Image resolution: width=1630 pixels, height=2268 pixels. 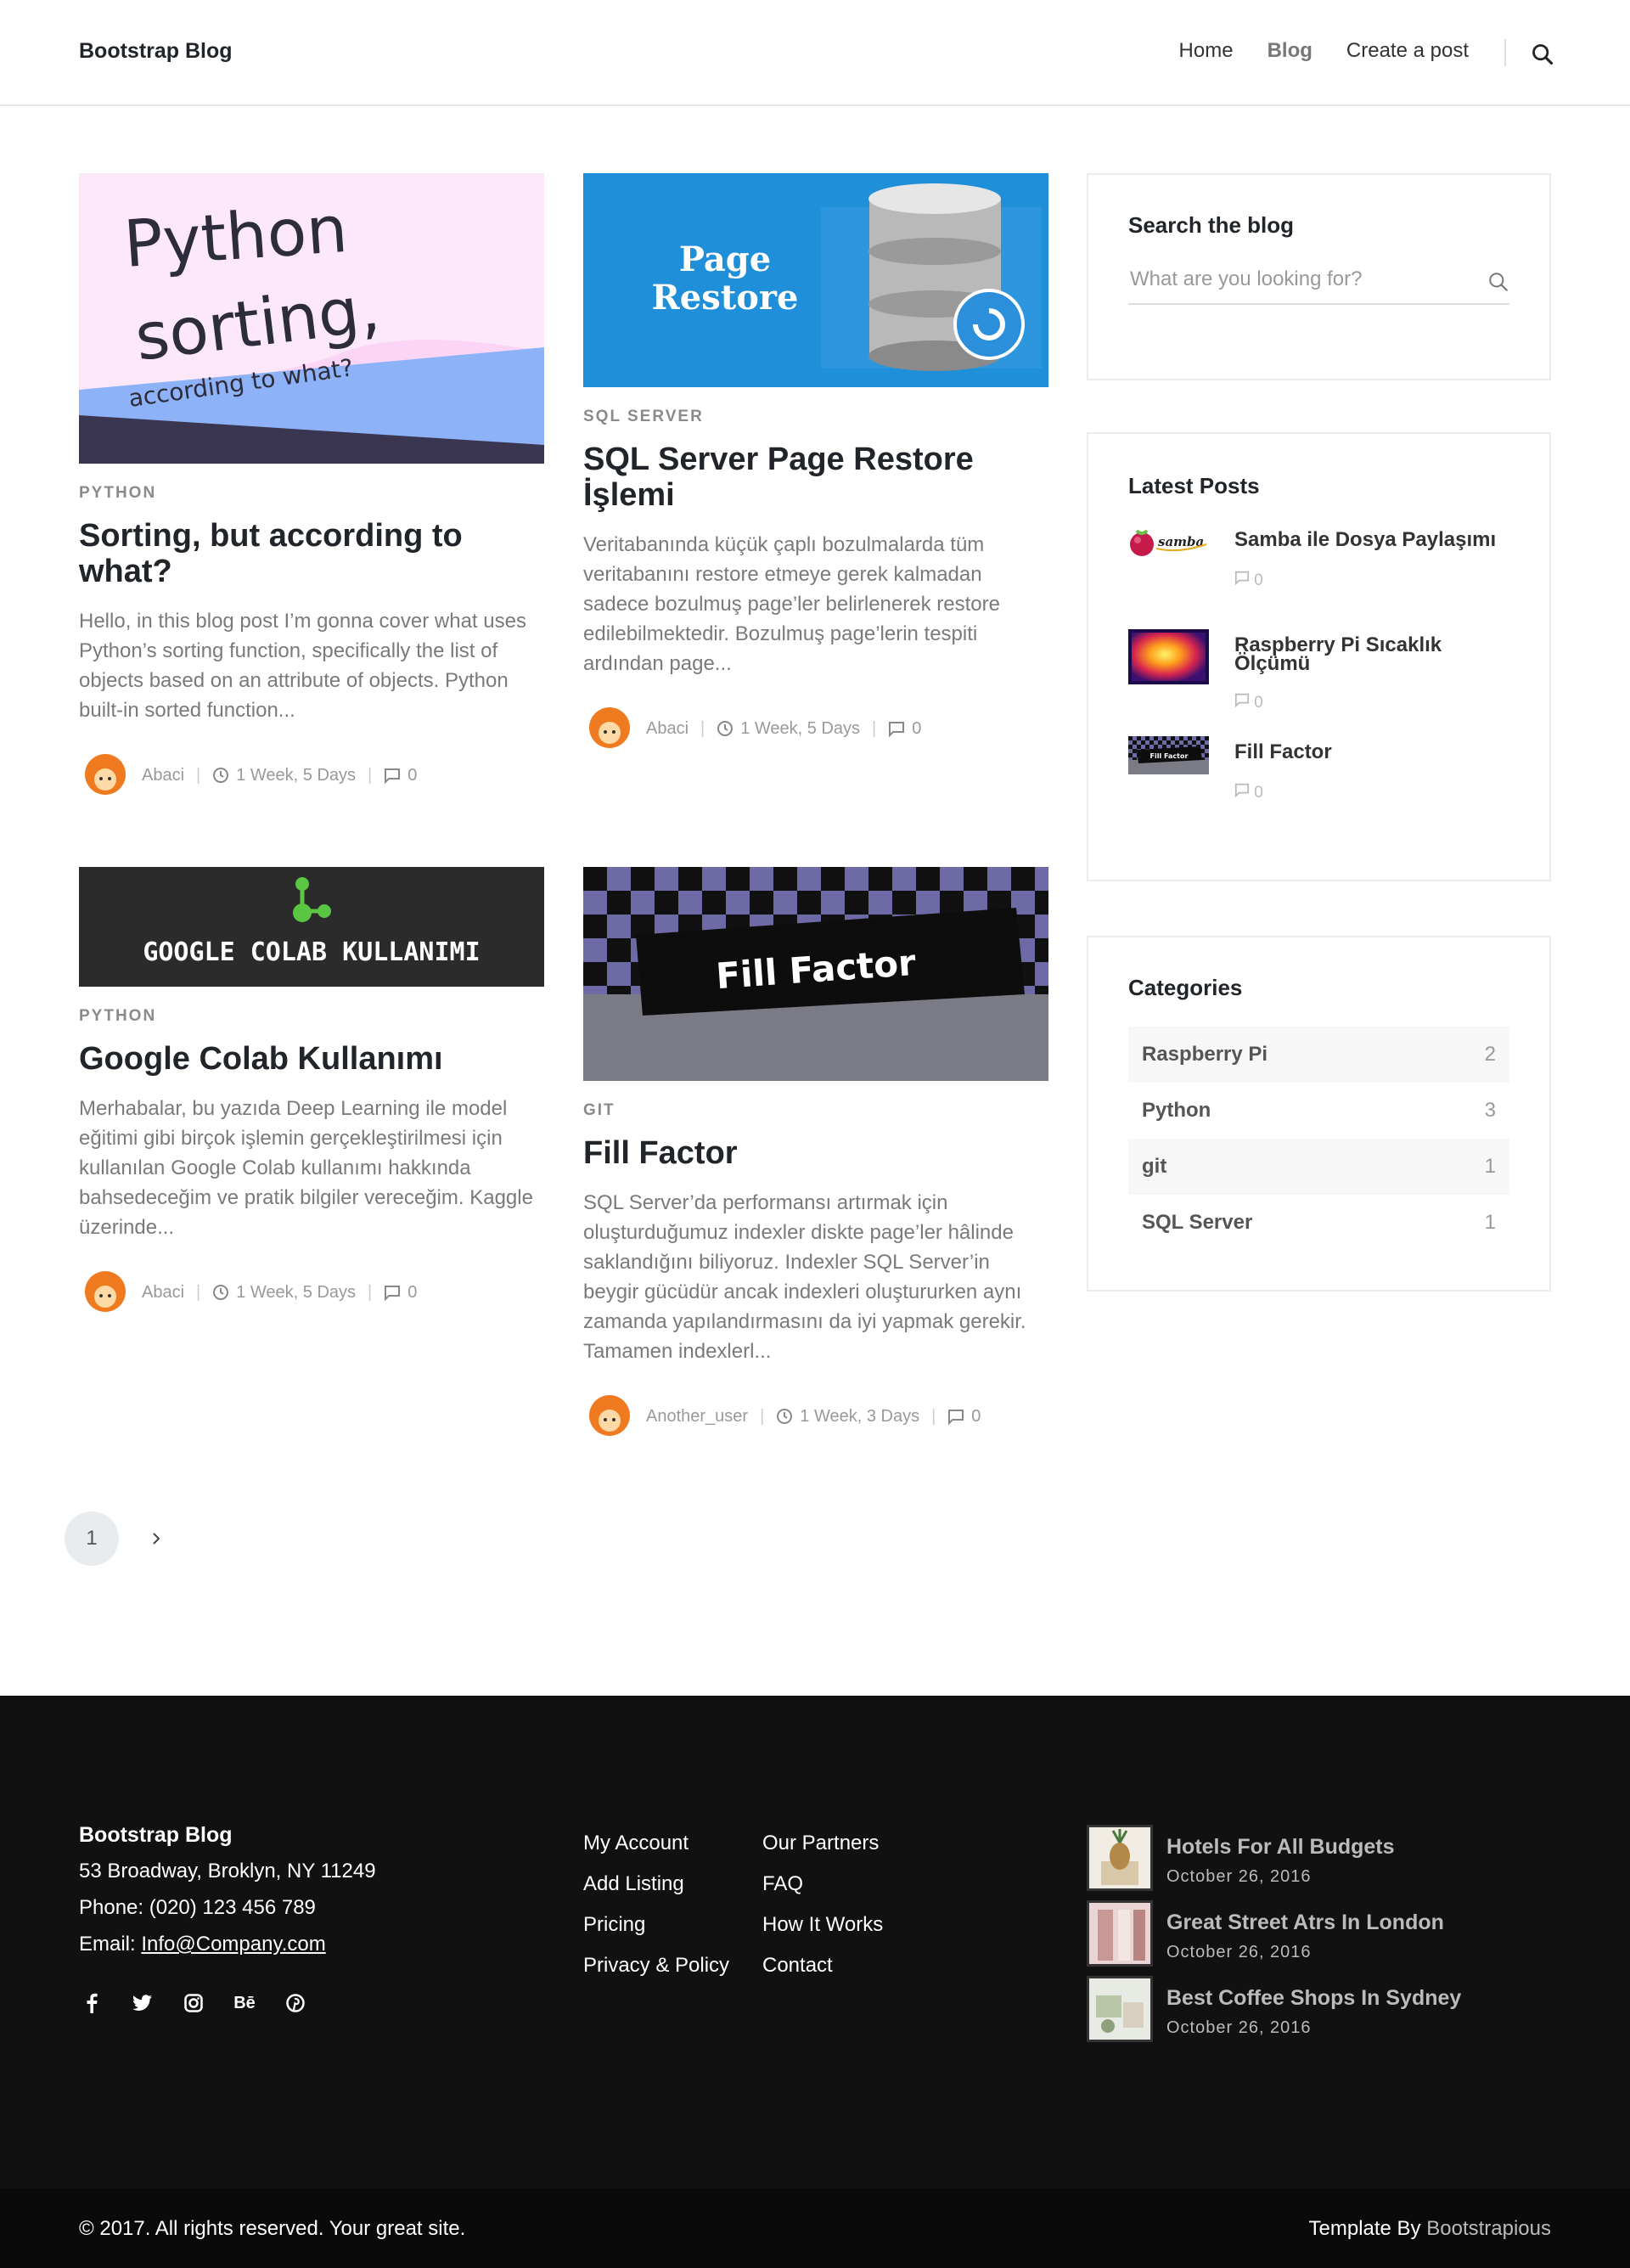 I want to click on search-form, so click(x=1318, y=283).